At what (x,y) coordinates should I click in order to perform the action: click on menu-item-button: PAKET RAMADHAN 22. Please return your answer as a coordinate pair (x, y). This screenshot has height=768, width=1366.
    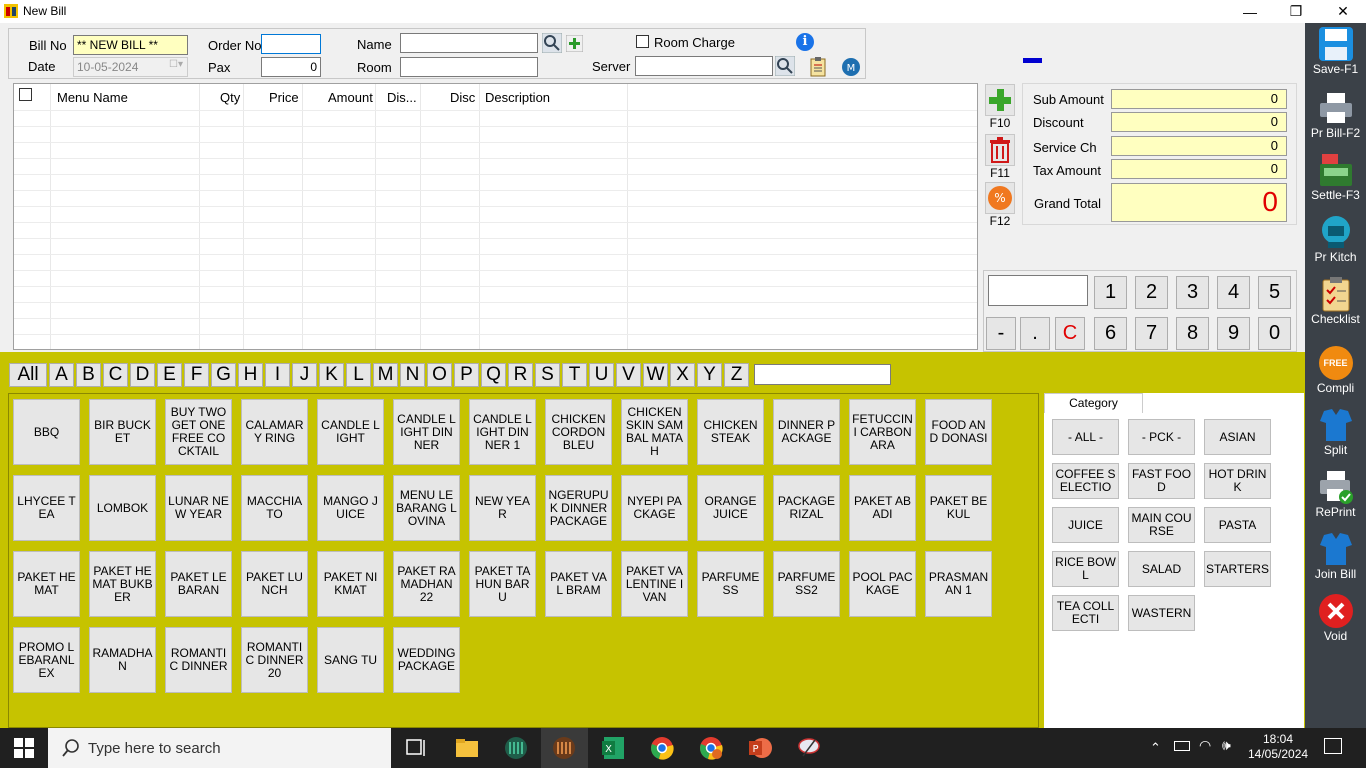
    Looking at the image, I should click on (426, 584).